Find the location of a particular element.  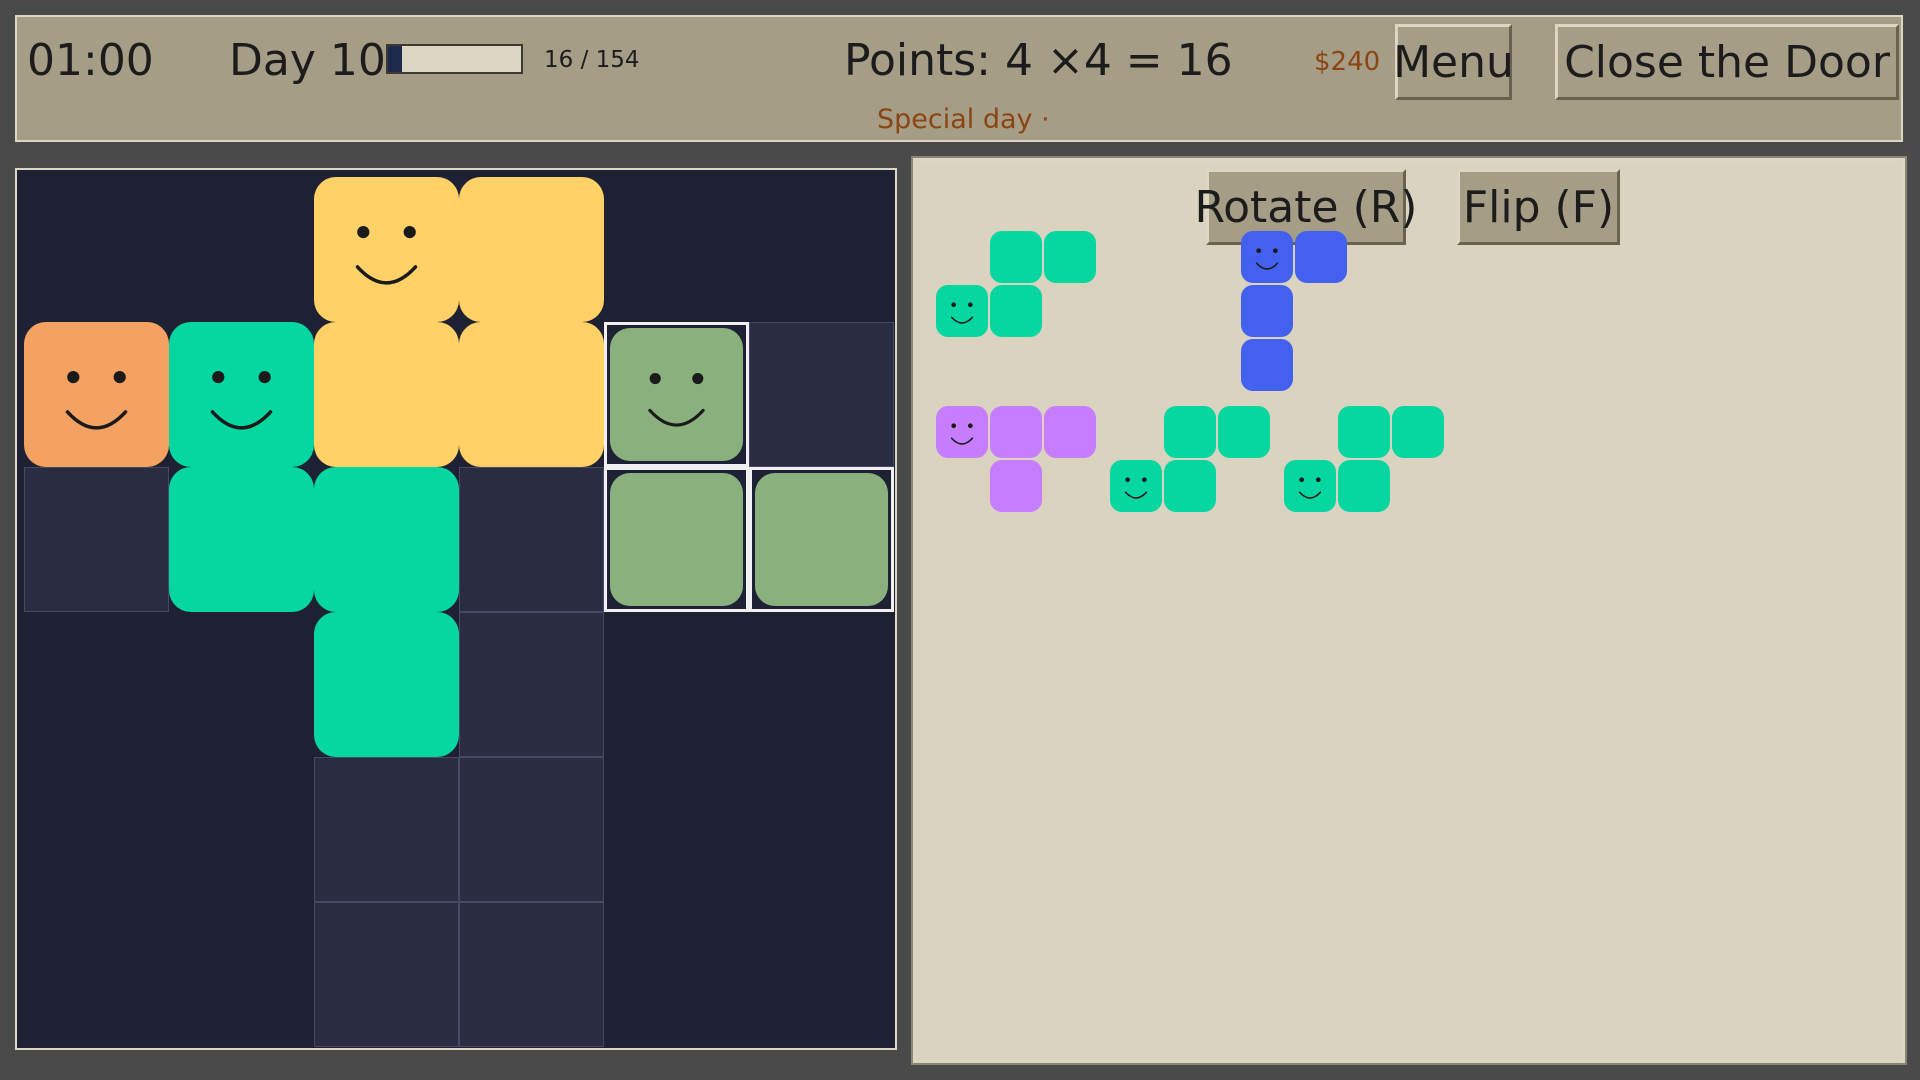

money-display: $240 is located at coordinates (1347, 62).